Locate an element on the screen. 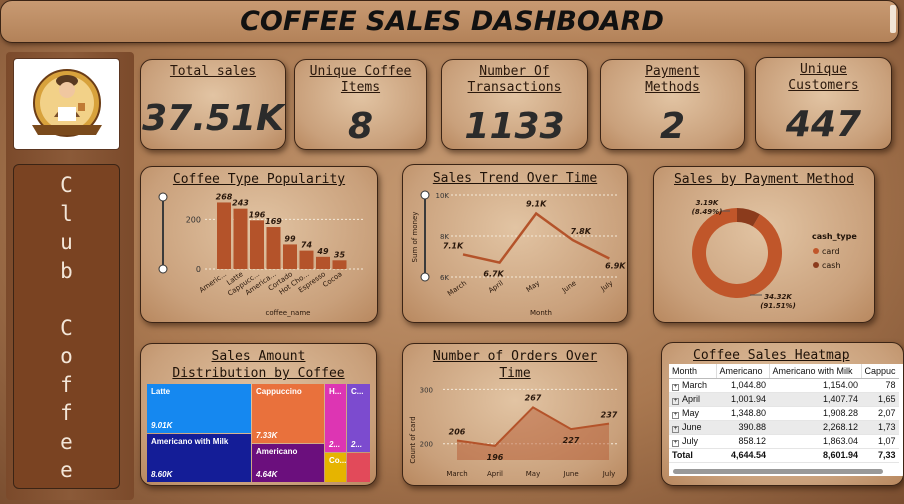 This screenshot has height=504, width=904. kpi-label: Number Of Transactions is located at coordinates (514, 79).